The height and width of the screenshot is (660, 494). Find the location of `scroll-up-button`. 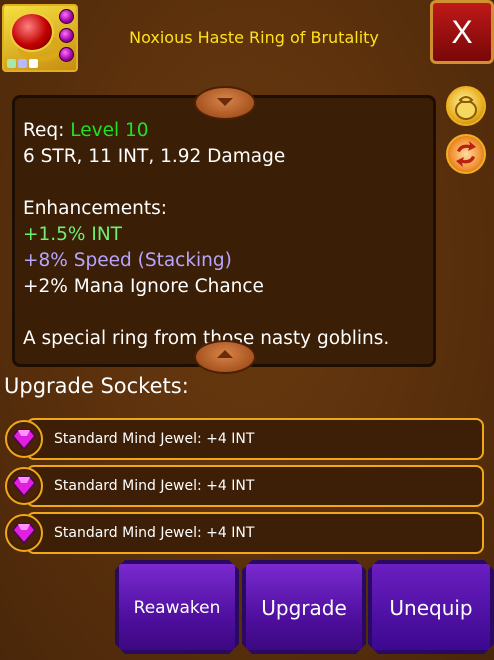

scroll-up-button is located at coordinates (225, 357).